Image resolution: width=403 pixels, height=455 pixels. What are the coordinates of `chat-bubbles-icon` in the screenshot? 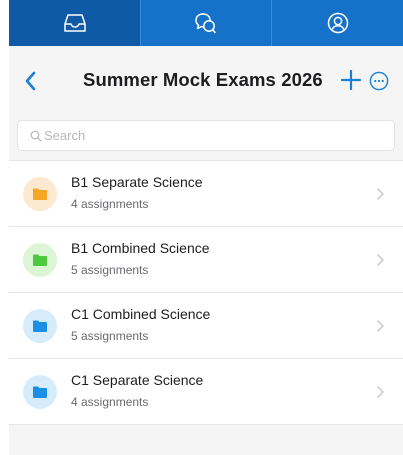 It's located at (205, 23).